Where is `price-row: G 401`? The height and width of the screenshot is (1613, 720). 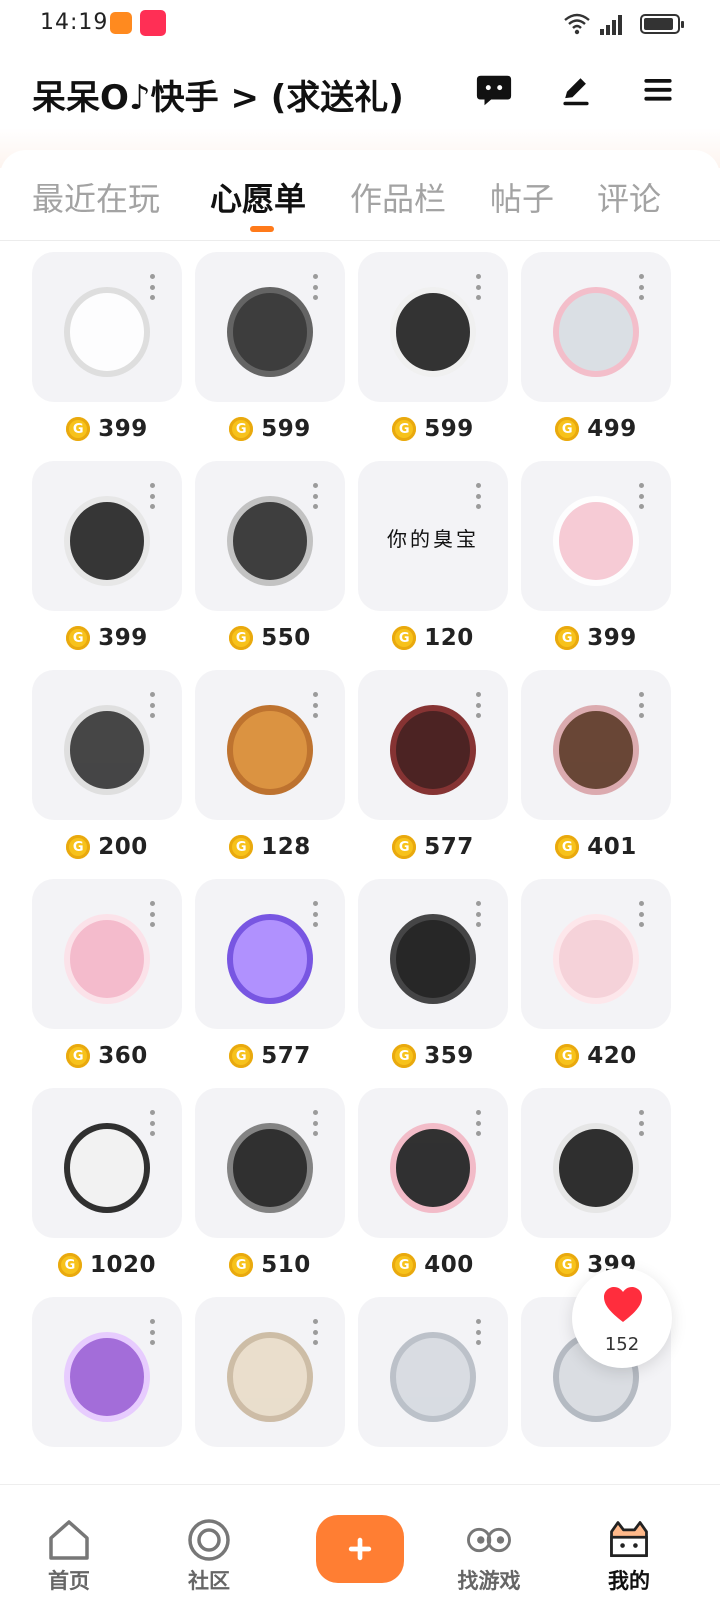 price-row: G 401 is located at coordinates (596, 847).